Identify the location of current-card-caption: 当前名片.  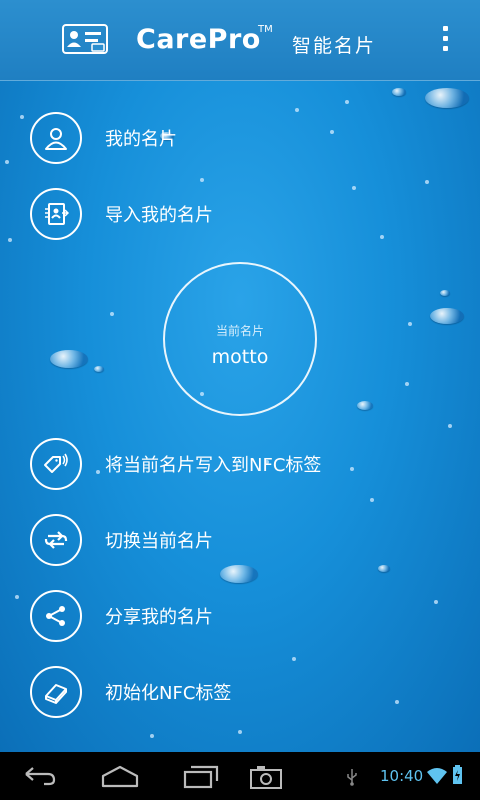
(239, 331).